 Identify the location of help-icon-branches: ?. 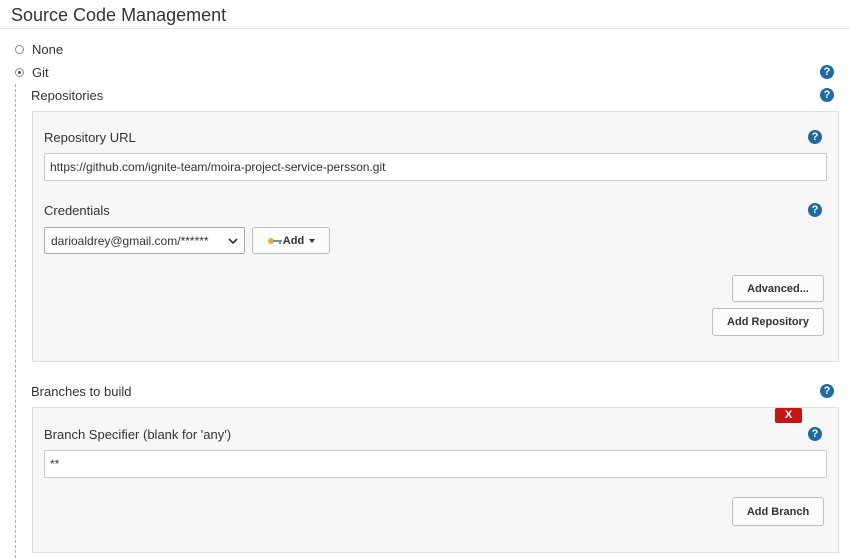
(827, 391).